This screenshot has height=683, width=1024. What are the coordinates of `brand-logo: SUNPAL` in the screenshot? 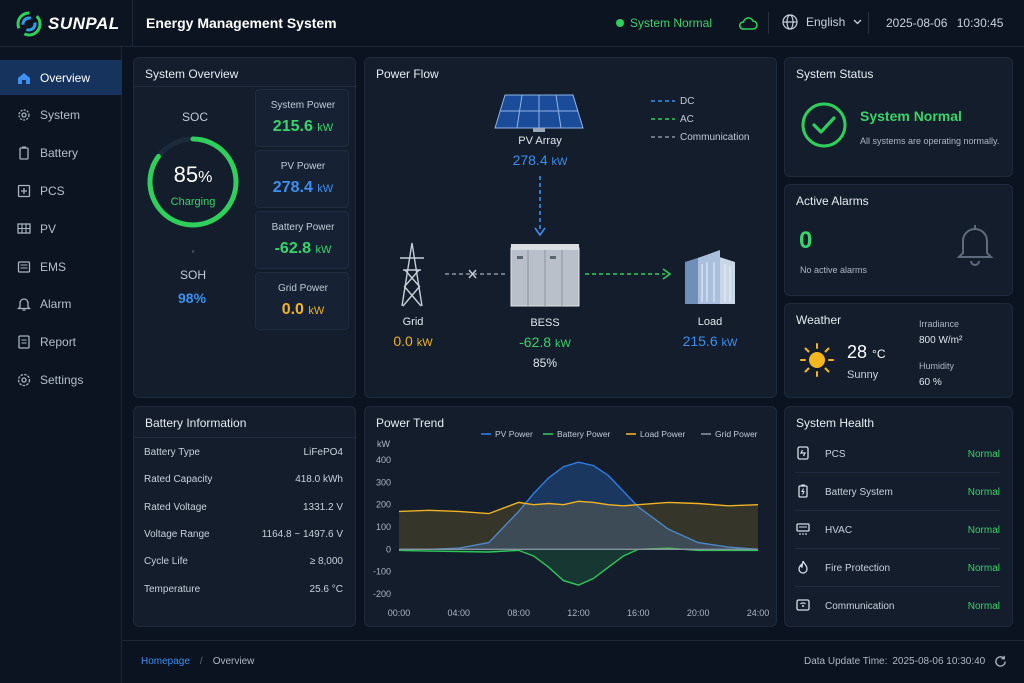 It's located at (66, 23).